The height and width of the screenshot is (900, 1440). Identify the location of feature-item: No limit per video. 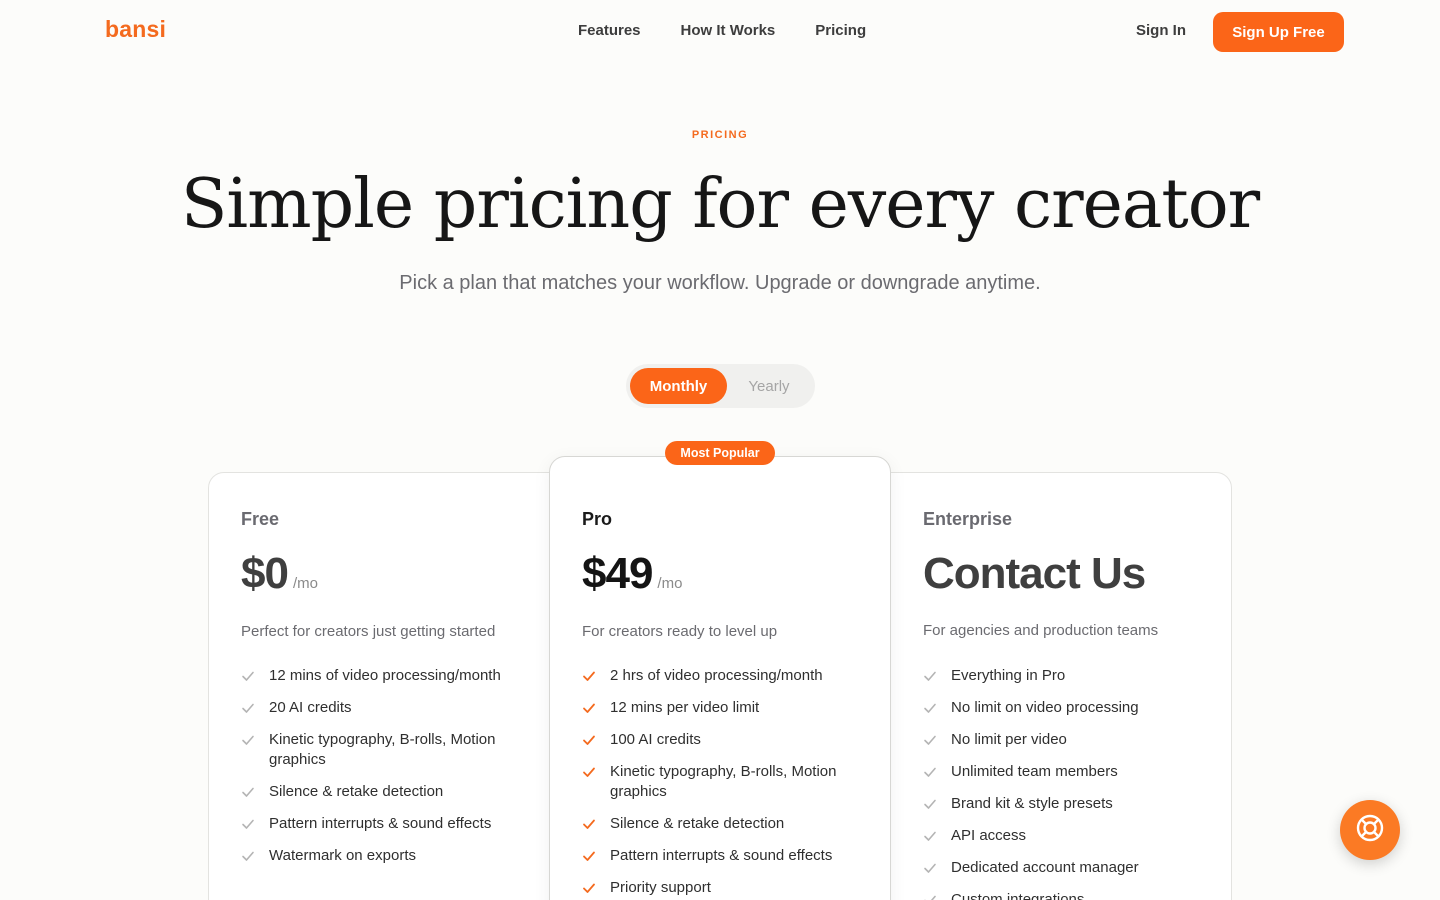
(1063, 740).